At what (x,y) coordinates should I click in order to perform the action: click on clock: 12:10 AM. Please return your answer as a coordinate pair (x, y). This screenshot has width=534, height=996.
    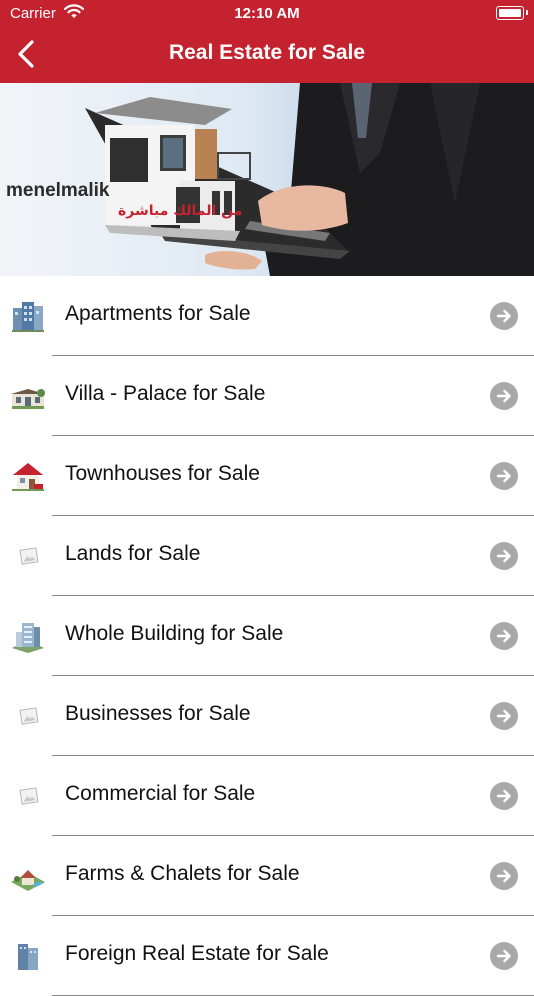
    Looking at the image, I should click on (267, 13).